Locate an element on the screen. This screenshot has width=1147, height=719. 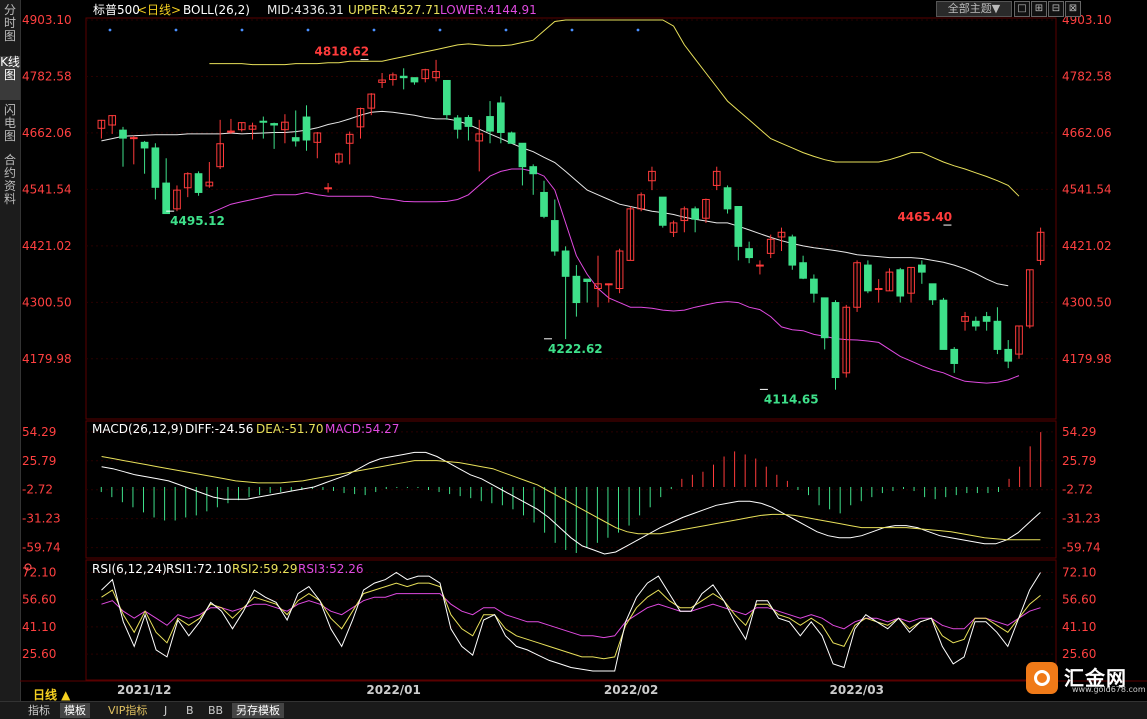
price-tick-right: 4541.54 is located at coordinates (1087, 189).